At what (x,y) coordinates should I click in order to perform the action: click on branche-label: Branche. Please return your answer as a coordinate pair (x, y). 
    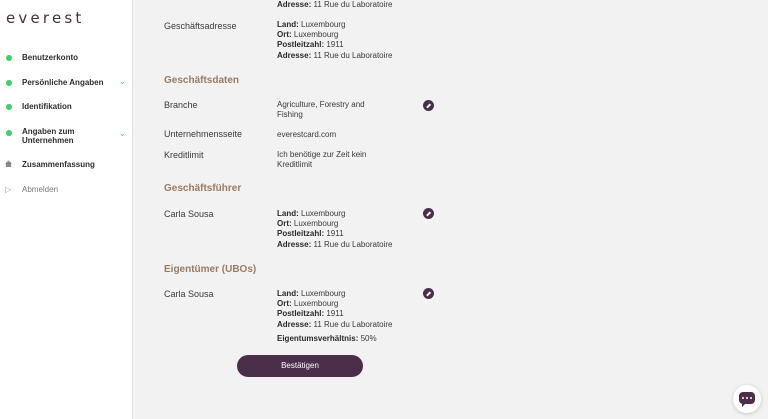
    Looking at the image, I should click on (181, 105).